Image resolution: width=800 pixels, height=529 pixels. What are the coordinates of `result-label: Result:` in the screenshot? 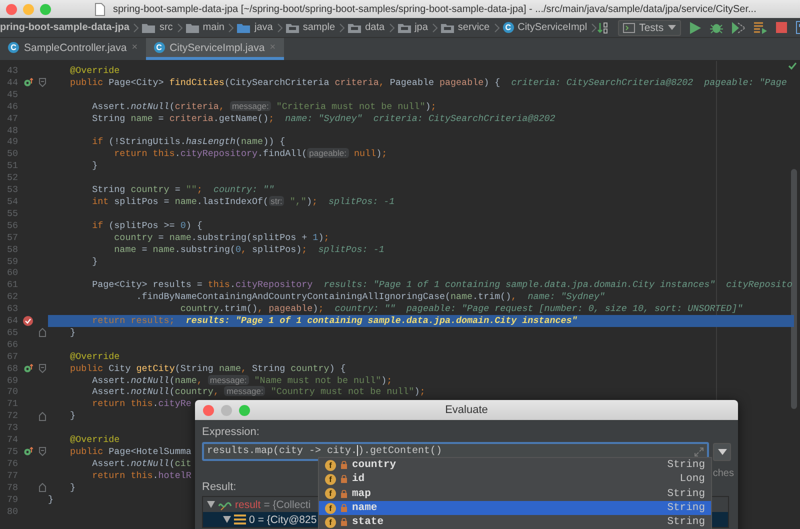 It's located at (219, 487).